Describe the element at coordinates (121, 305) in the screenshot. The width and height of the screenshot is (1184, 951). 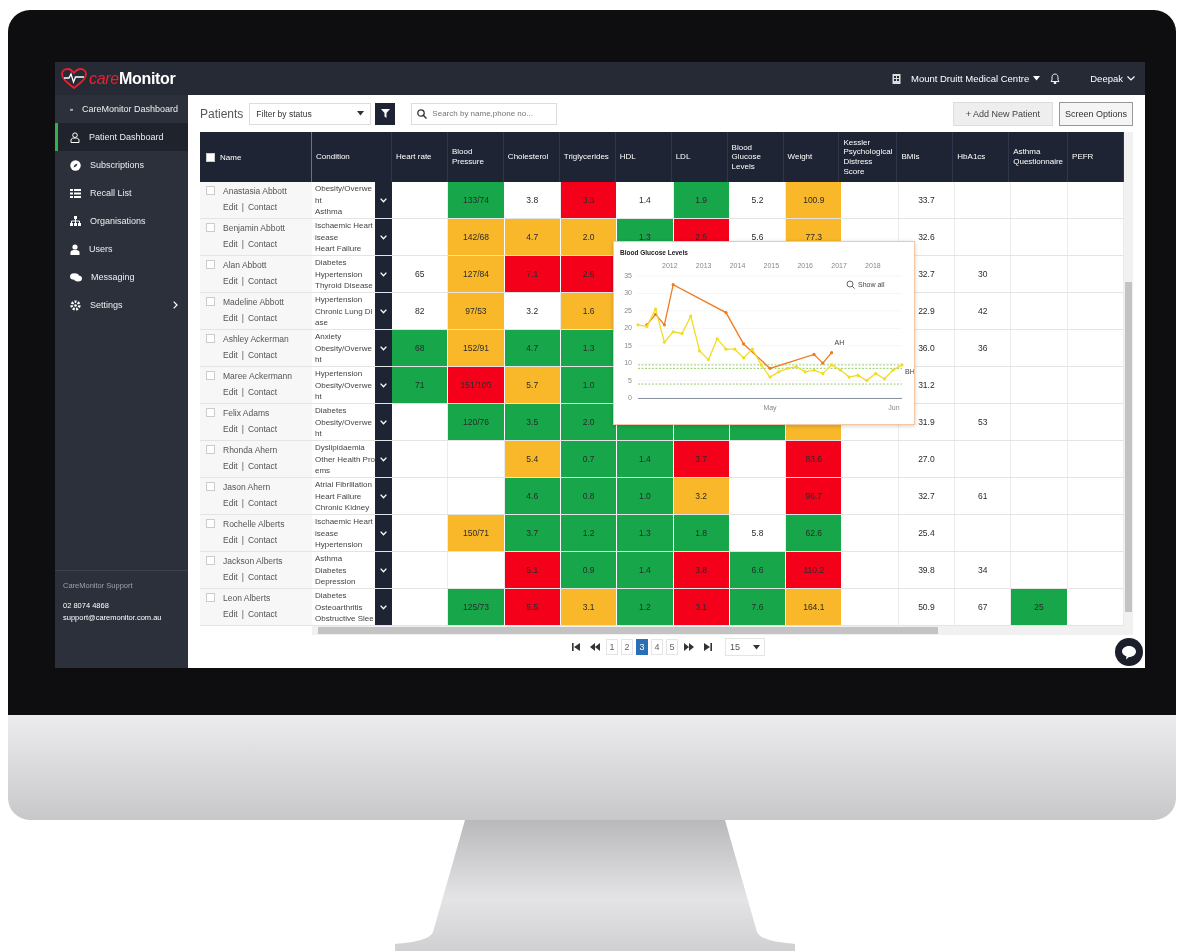
I see `sidebar-item: Settings` at that location.